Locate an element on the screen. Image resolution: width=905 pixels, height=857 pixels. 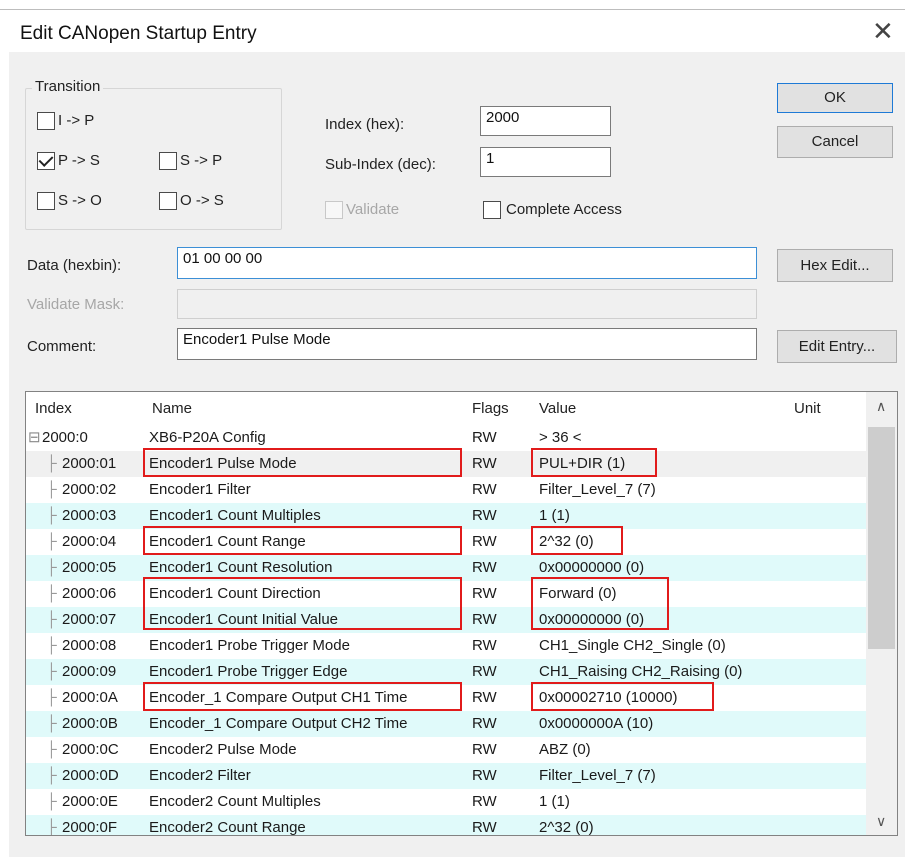
transition-group-label: Transition is located at coordinates (68, 86).